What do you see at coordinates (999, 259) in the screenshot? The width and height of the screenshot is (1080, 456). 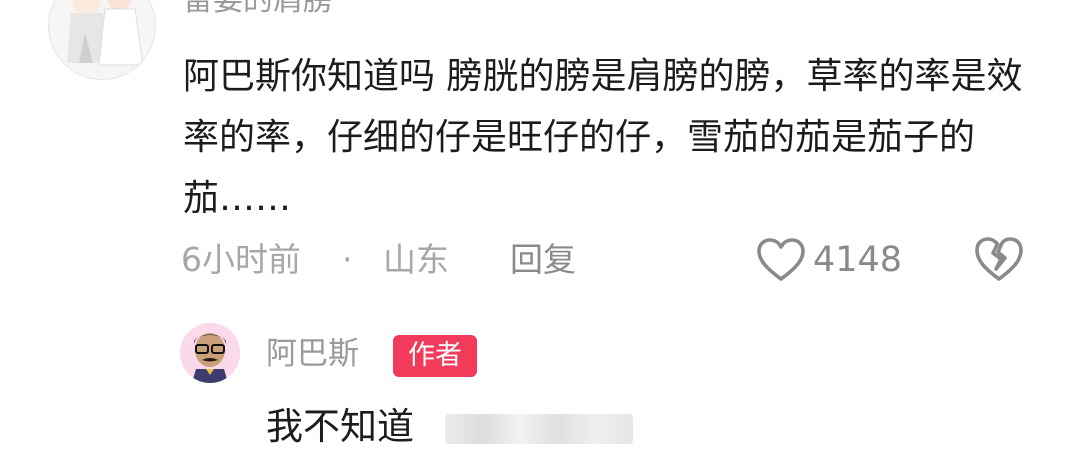 I see `broken-heart-icon` at bounding box center [999, 259].